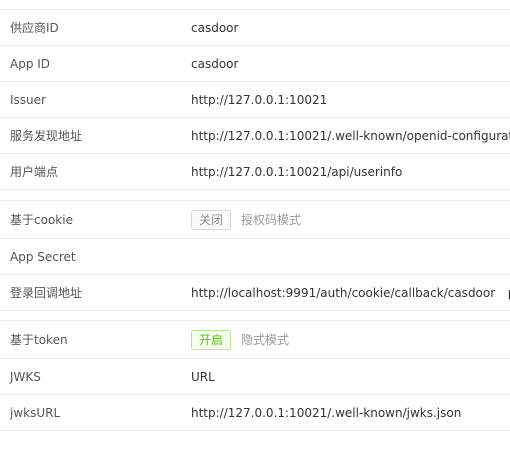 This screenshot has width=510, height=449. What do you see at coordinates (255, 64) in the screenshot?
I see `row-app-id: App ID casdoor` at bounding box center [255, 64].